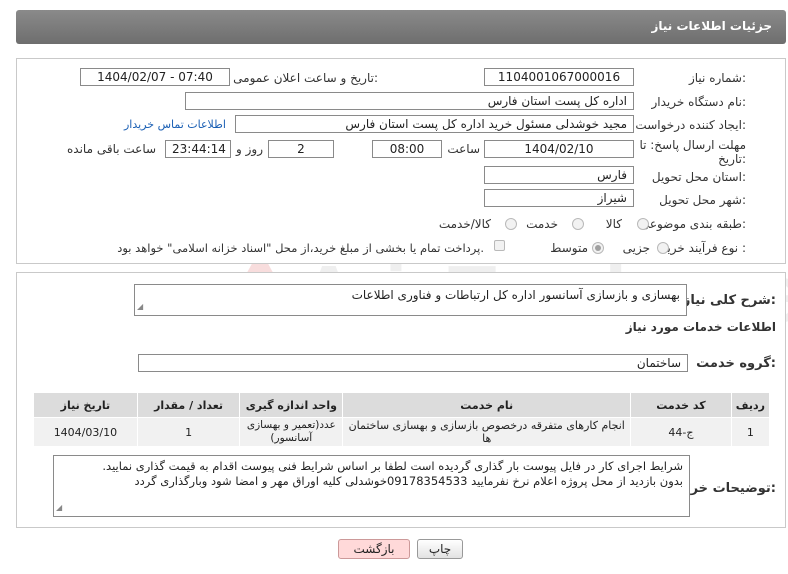 The width and height of the screenshot is (788, 574). What do you see at coordinates (249, 149) in the screenshot?
I see `deadline-days-label: روز و` at bounding box center [249, 149].